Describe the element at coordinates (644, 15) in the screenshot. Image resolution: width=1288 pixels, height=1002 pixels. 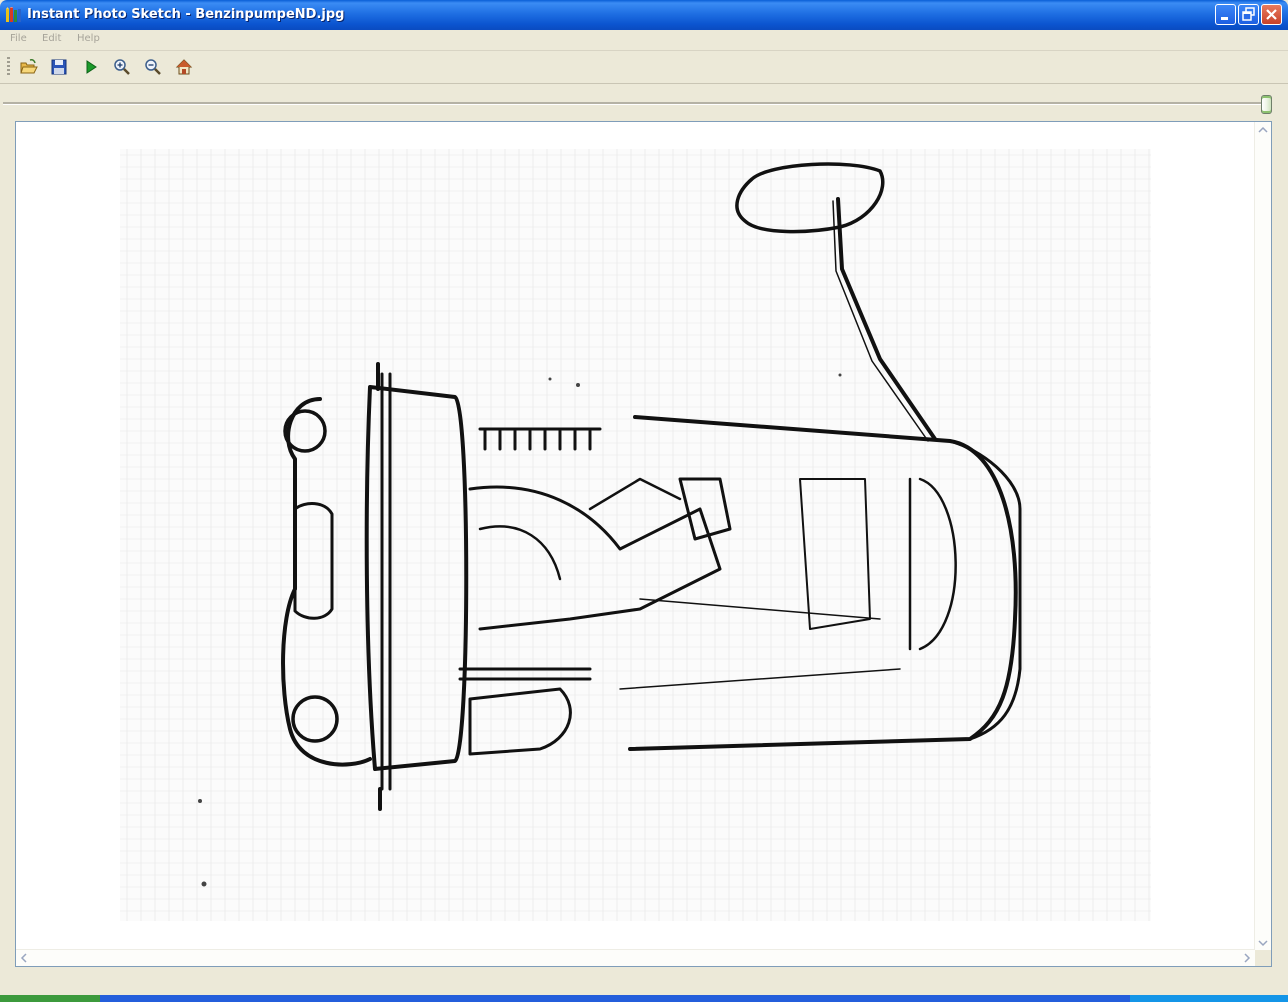
I see `title-bar: Instant Photo Sketch - BenzinpumpeND.jpg` at that location.